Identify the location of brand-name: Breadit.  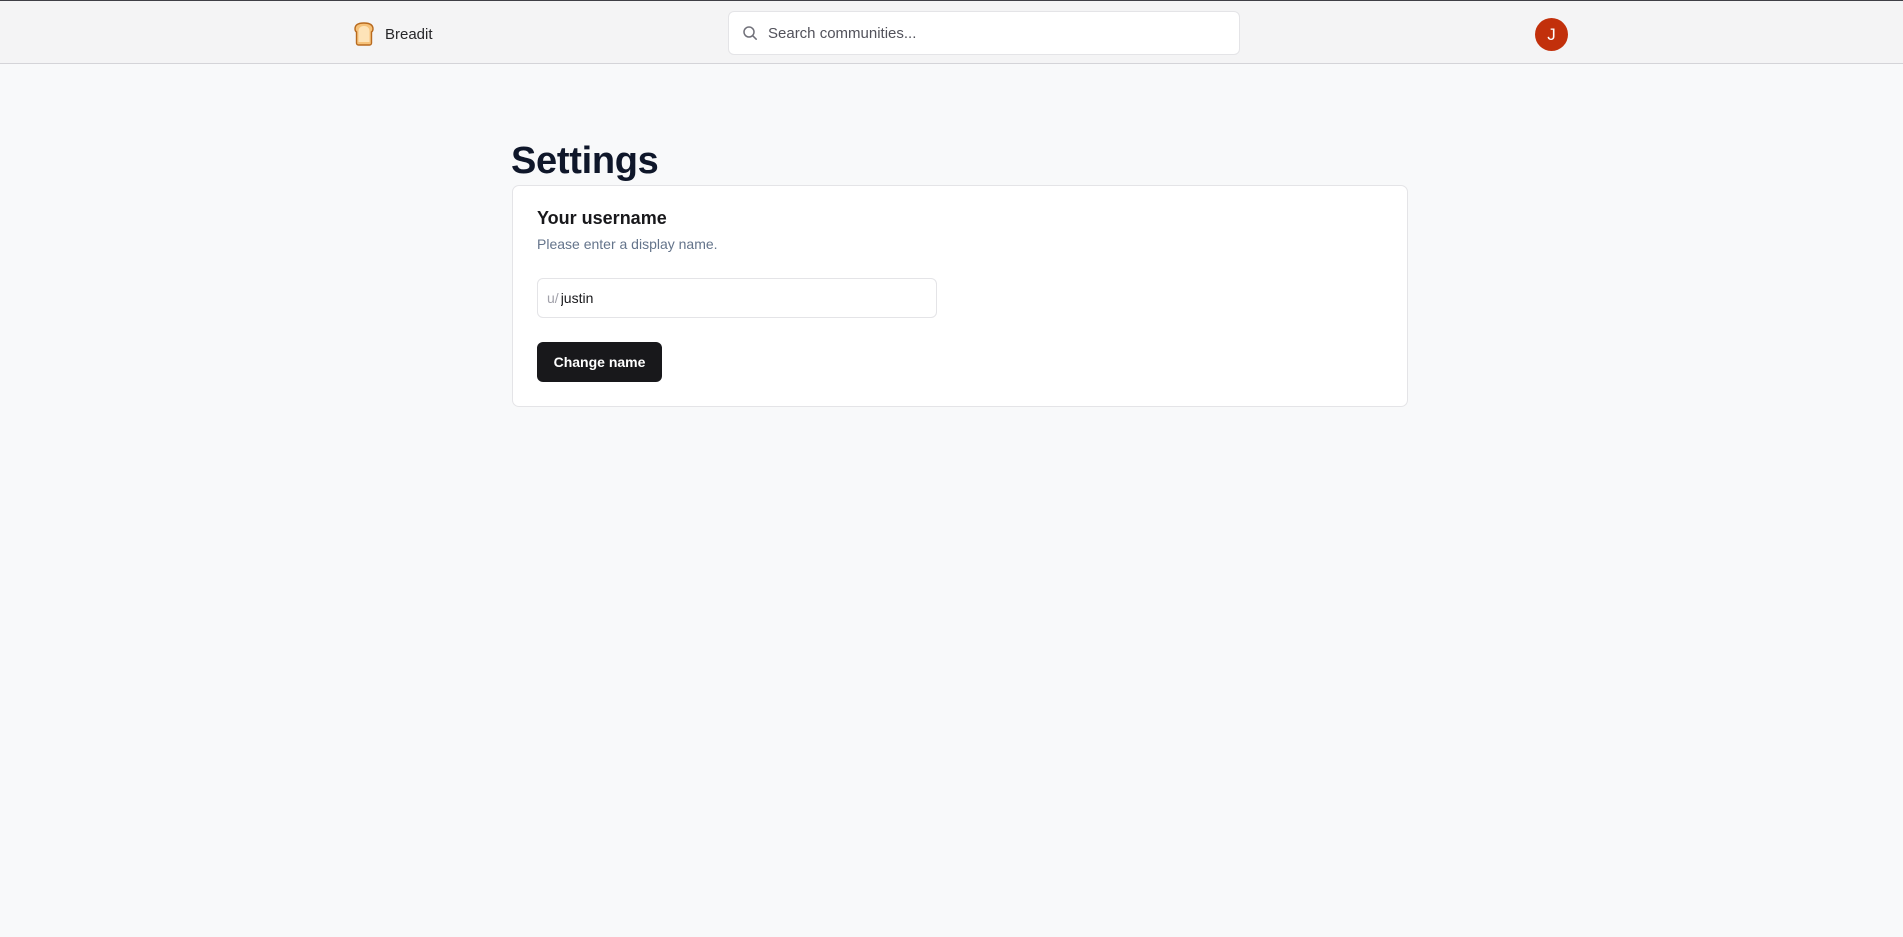
(409, 34).